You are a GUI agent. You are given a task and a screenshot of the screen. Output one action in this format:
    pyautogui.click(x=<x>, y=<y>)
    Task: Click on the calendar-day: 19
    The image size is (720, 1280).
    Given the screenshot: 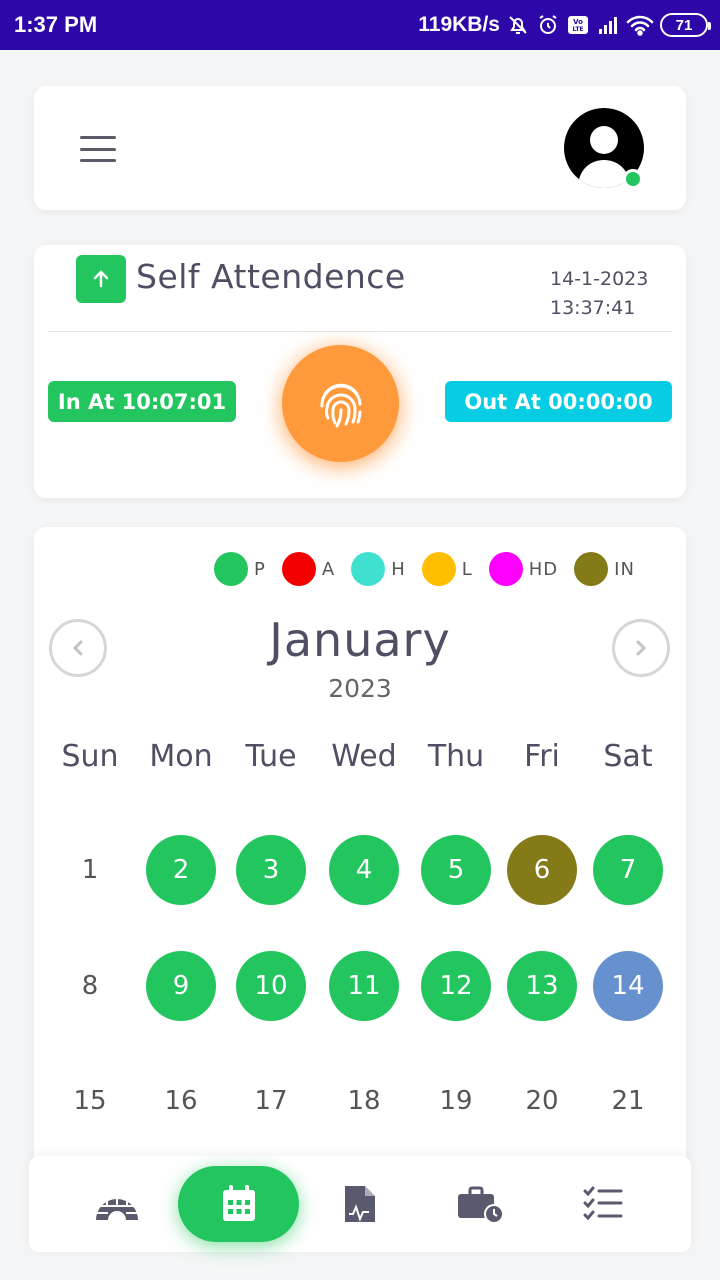 What is the action you would take?
    pyautogui.click(x=456, y=1101)
    